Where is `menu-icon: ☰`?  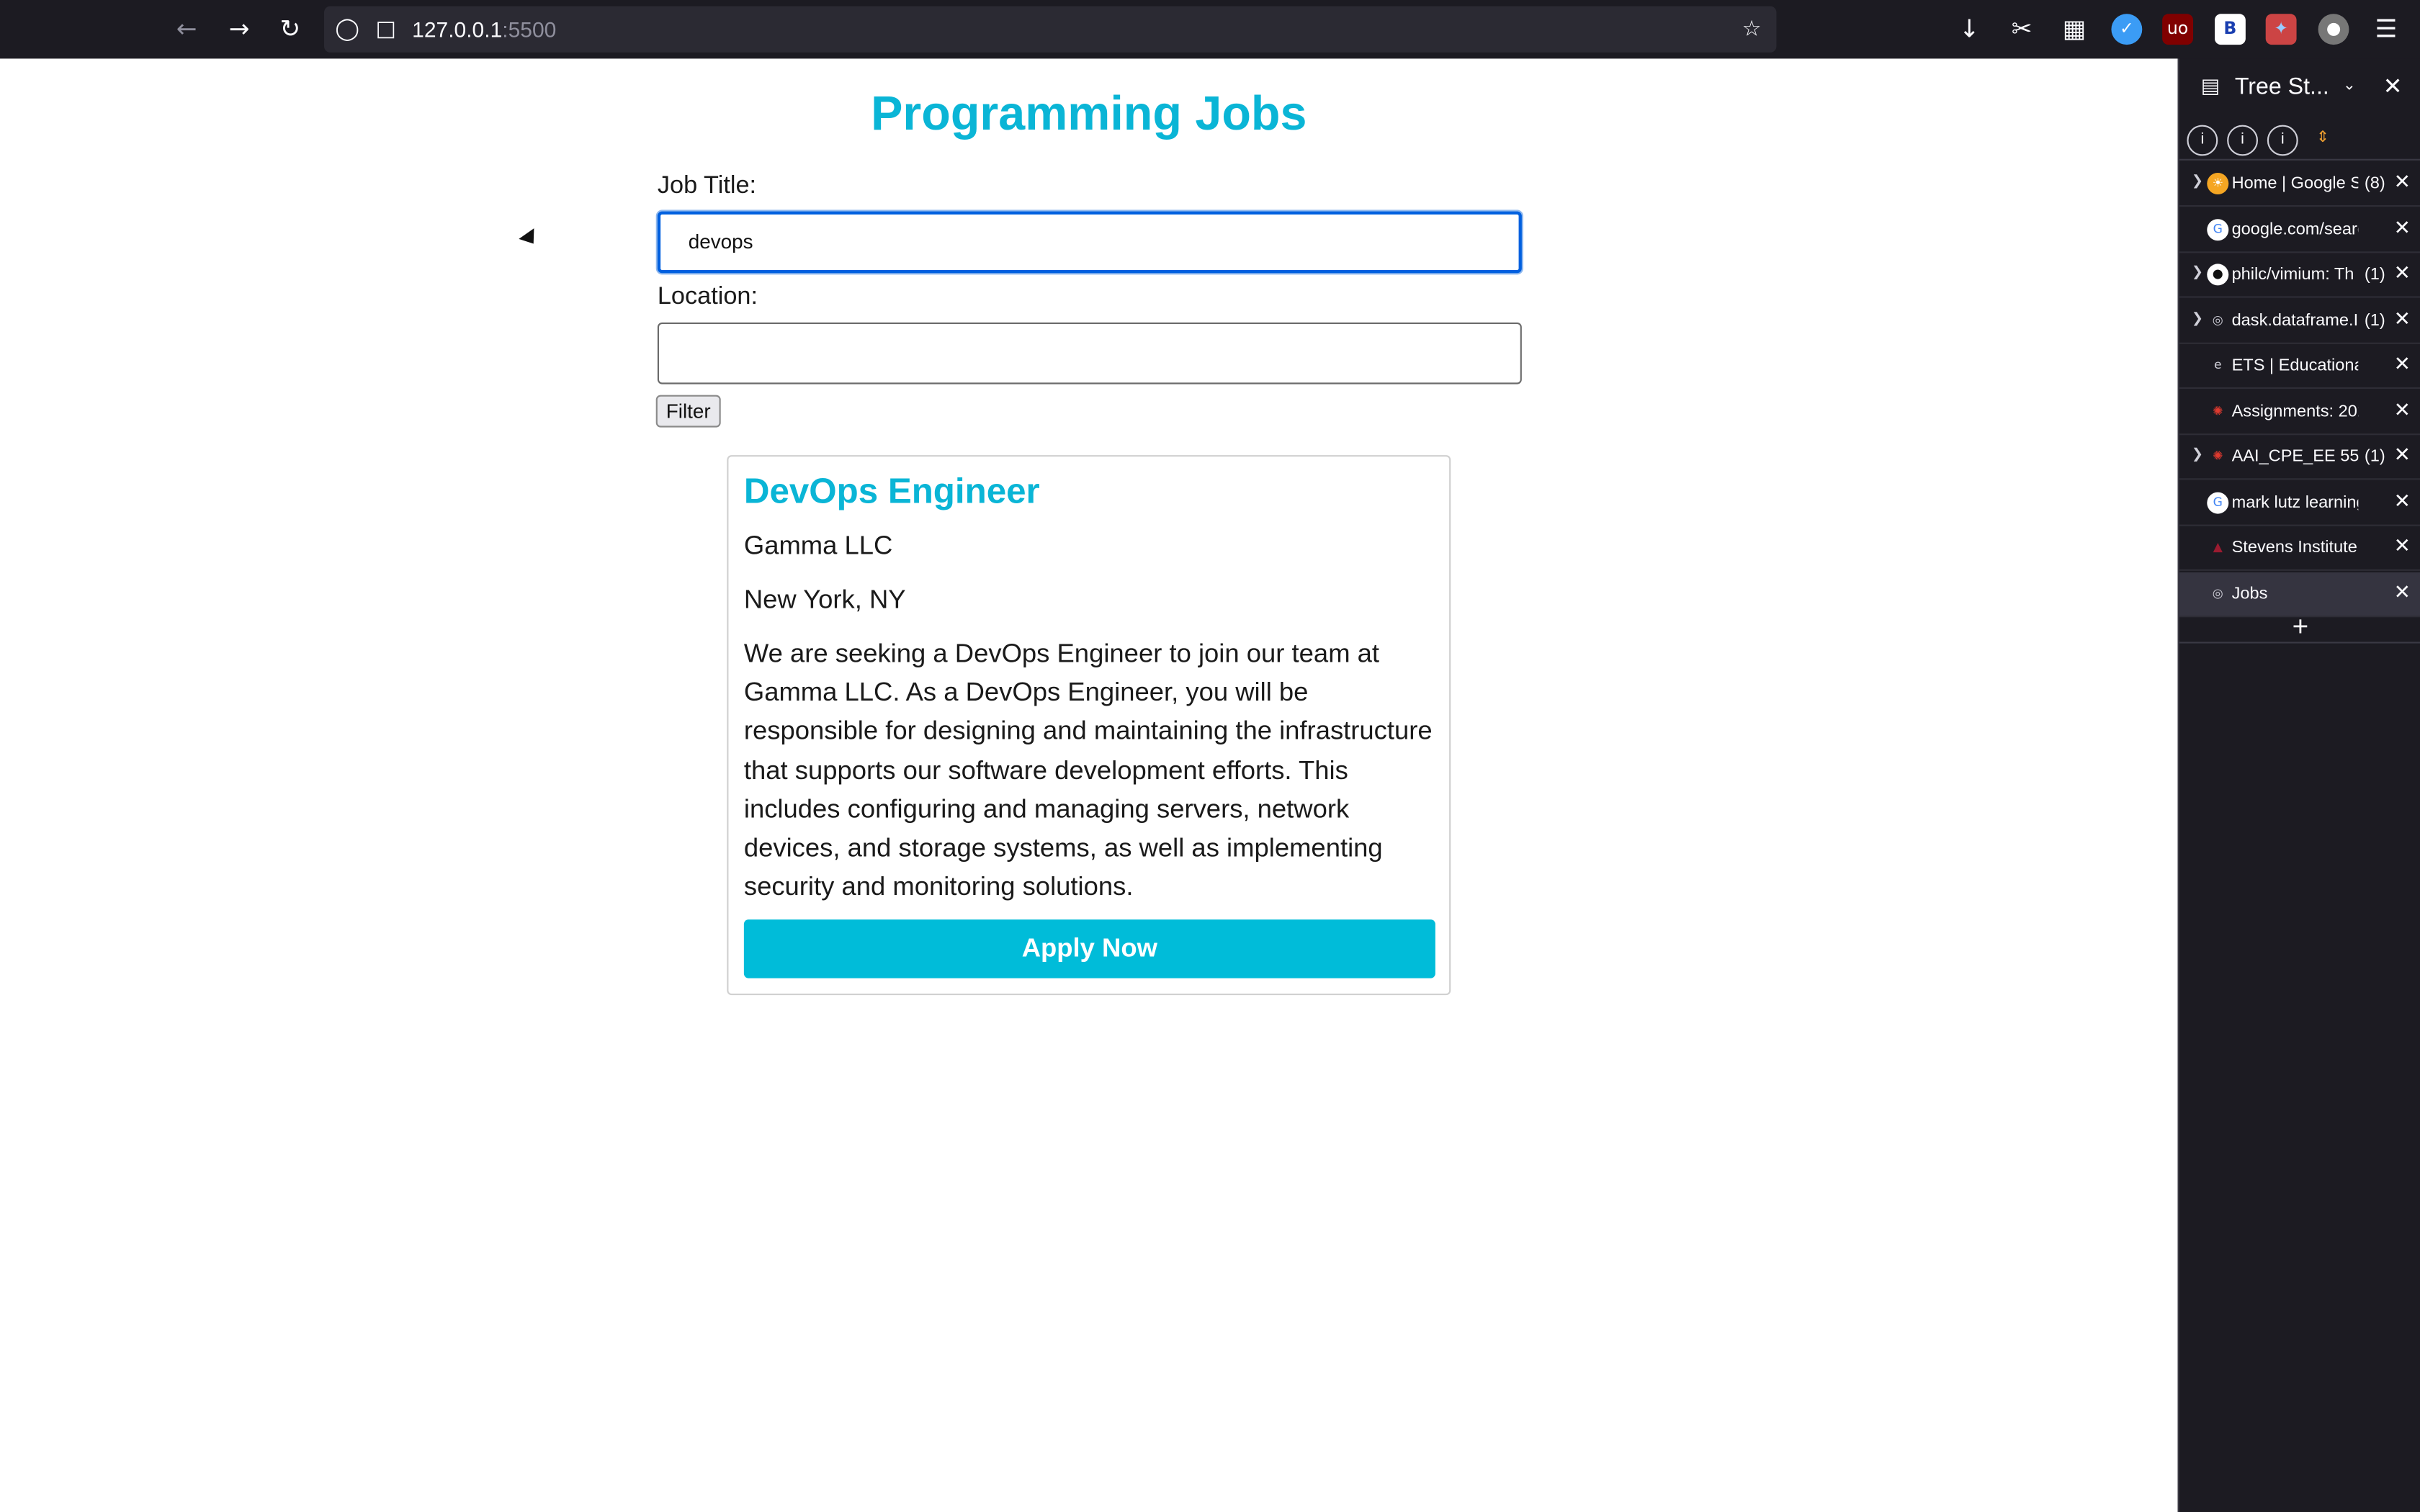
menu-icon: ☰ is located at coordinates (2385, 29).